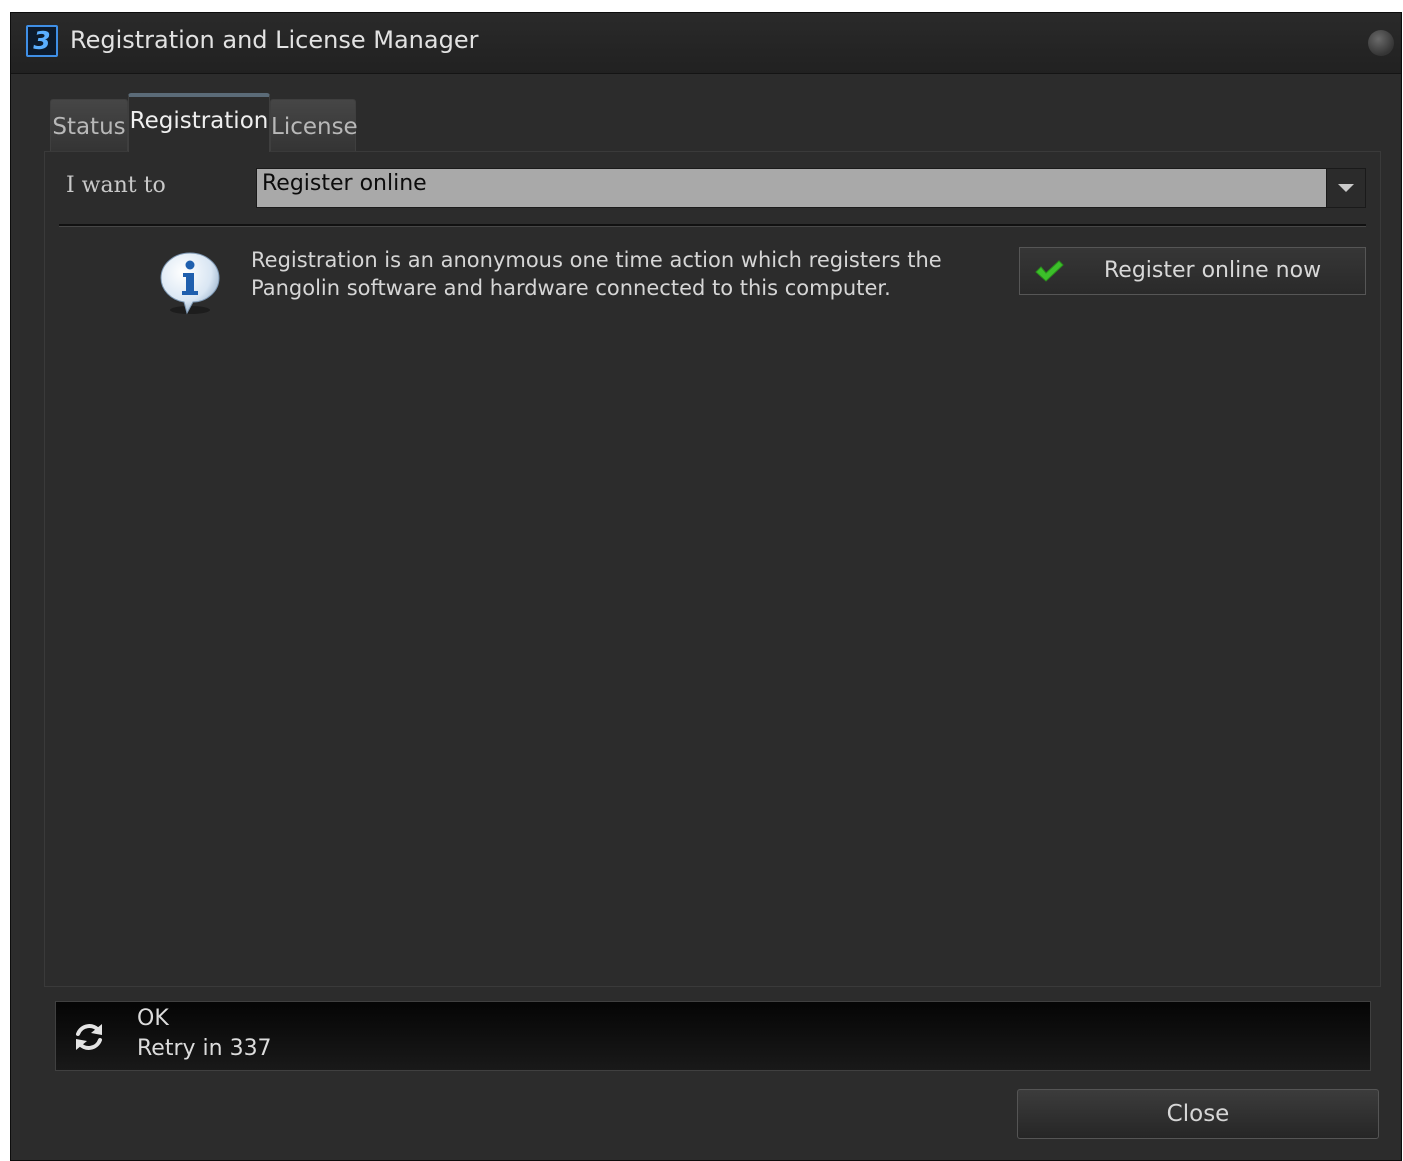  I want to click on i-want-to-label: I want to, so click(116, 185).